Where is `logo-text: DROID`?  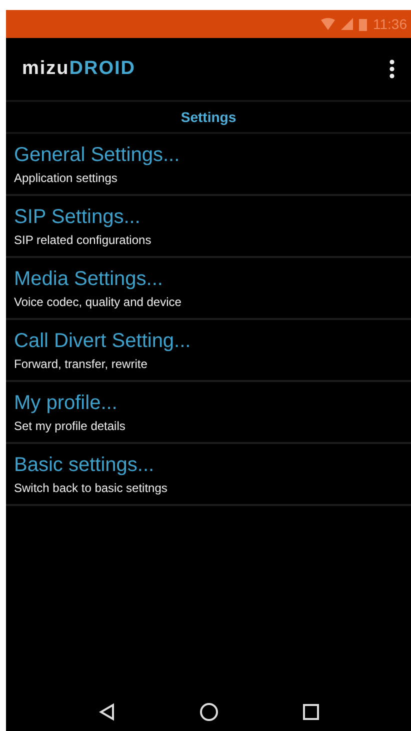 logo-text: DROID is located at coordinates (102, 69).